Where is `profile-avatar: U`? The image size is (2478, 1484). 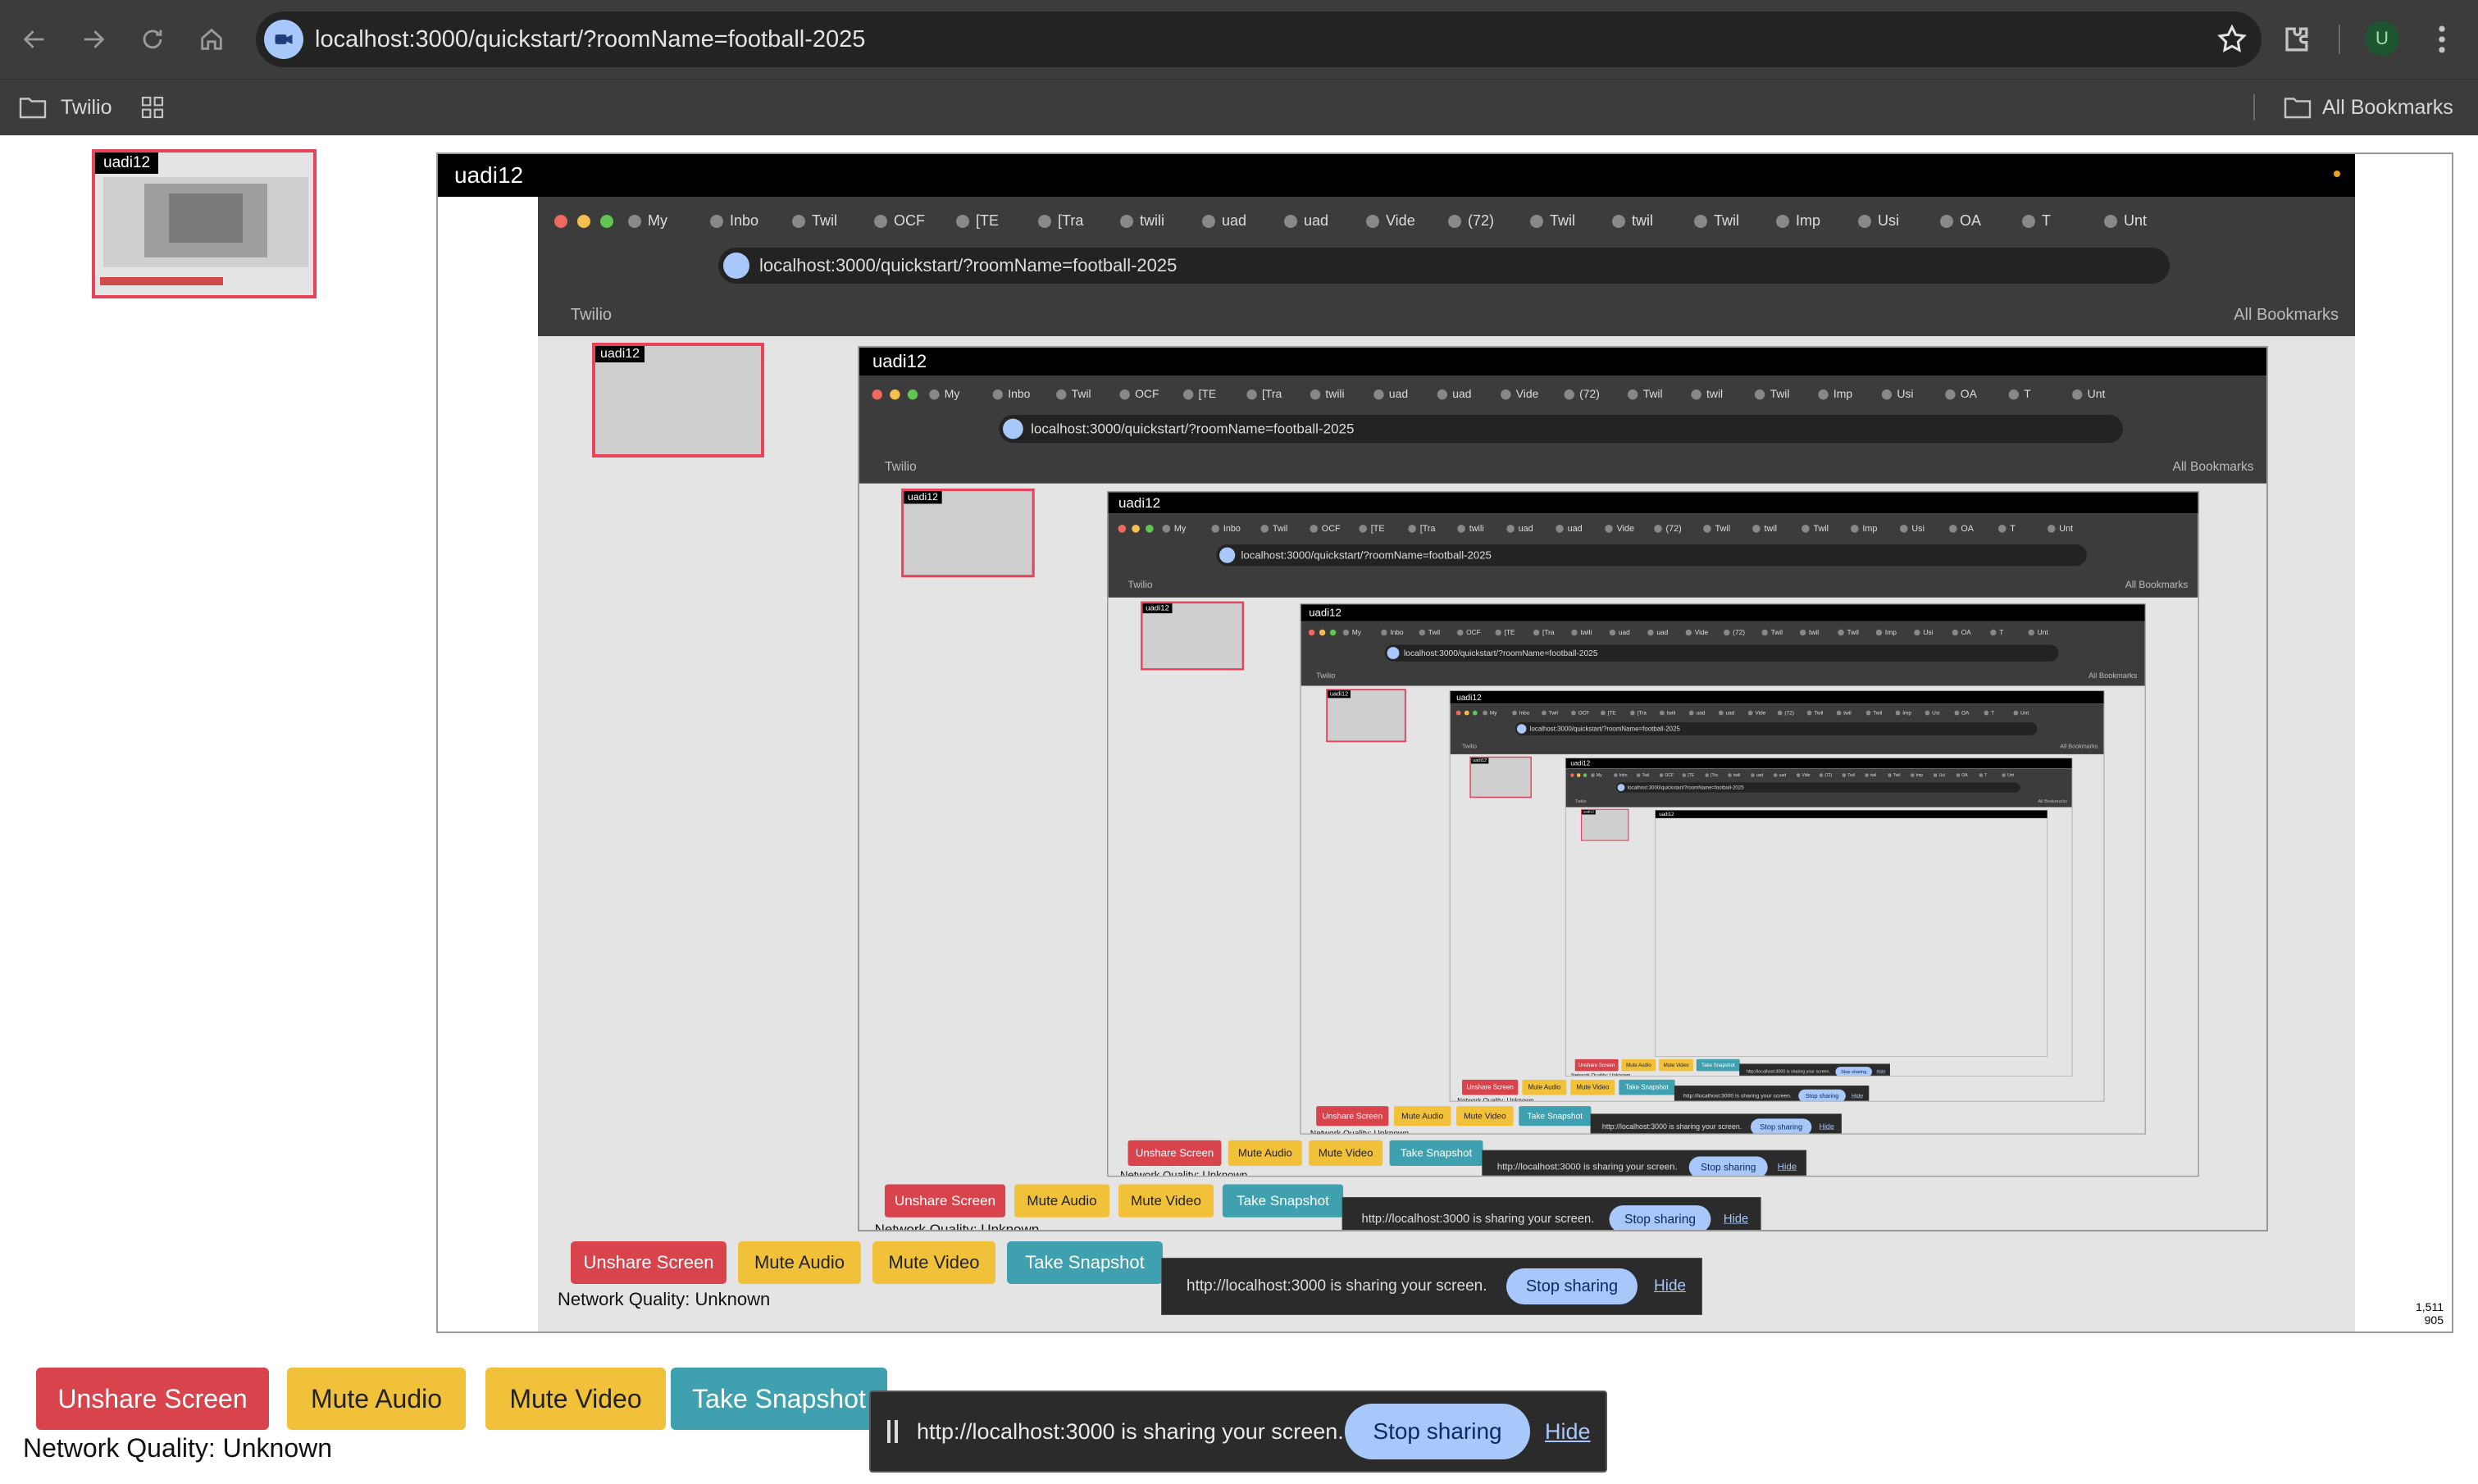
profile-avatar: U is located at coordinates (2382, 38).